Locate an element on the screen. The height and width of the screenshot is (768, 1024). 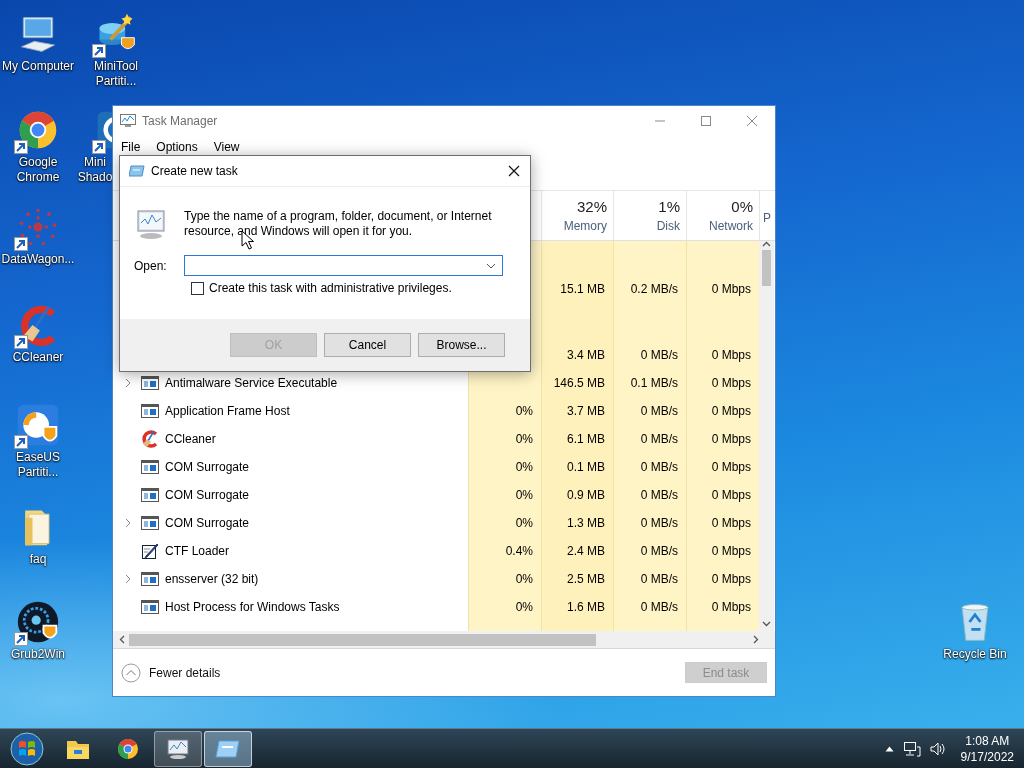
icon-label: Mini Shado is located at coordinates (95, 170).